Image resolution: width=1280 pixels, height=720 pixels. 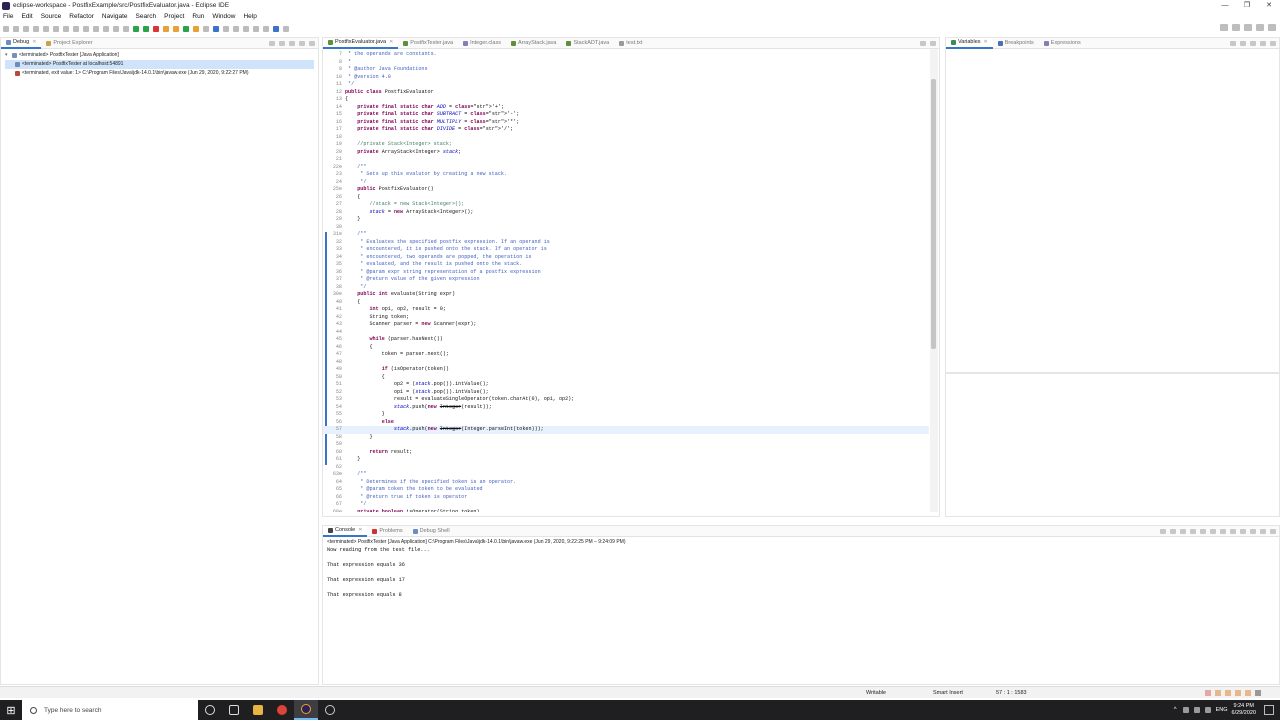 I want to click on code-line: 28 stack = new ArrayStack<Integer>();, so click(x=626, y=213).